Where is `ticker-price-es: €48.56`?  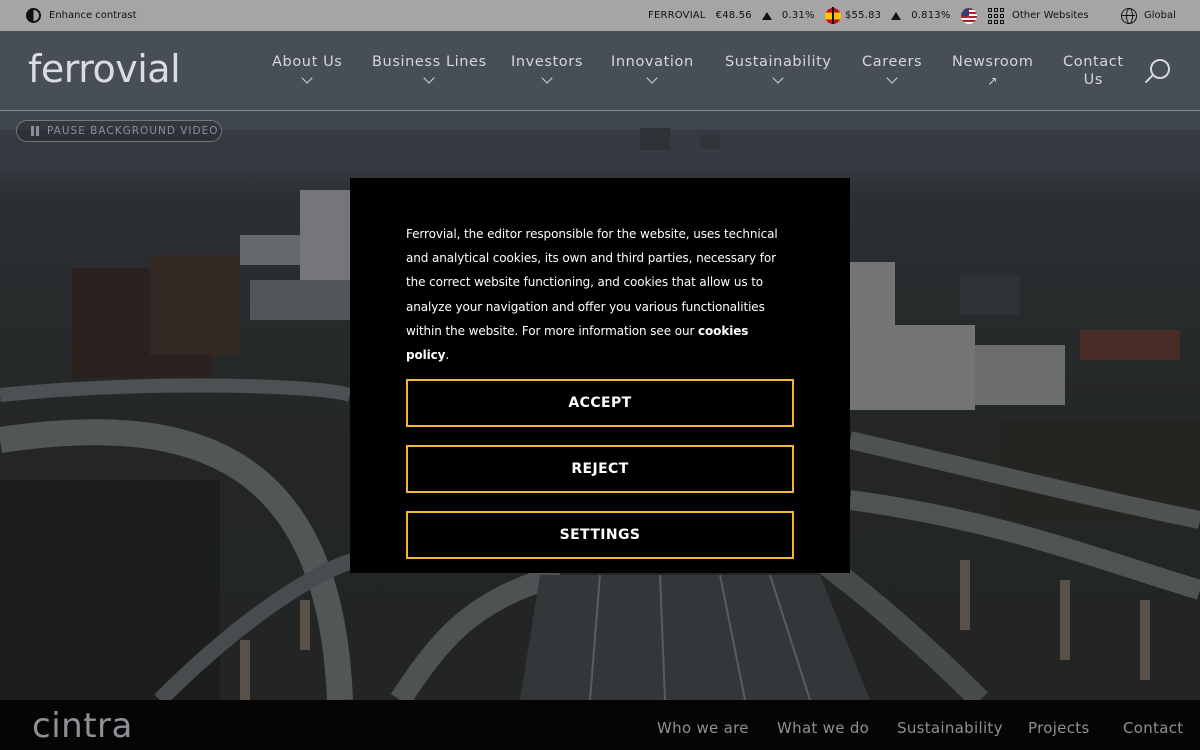
ticker-price-es: €48.56 is located at coordinates (733, 15).